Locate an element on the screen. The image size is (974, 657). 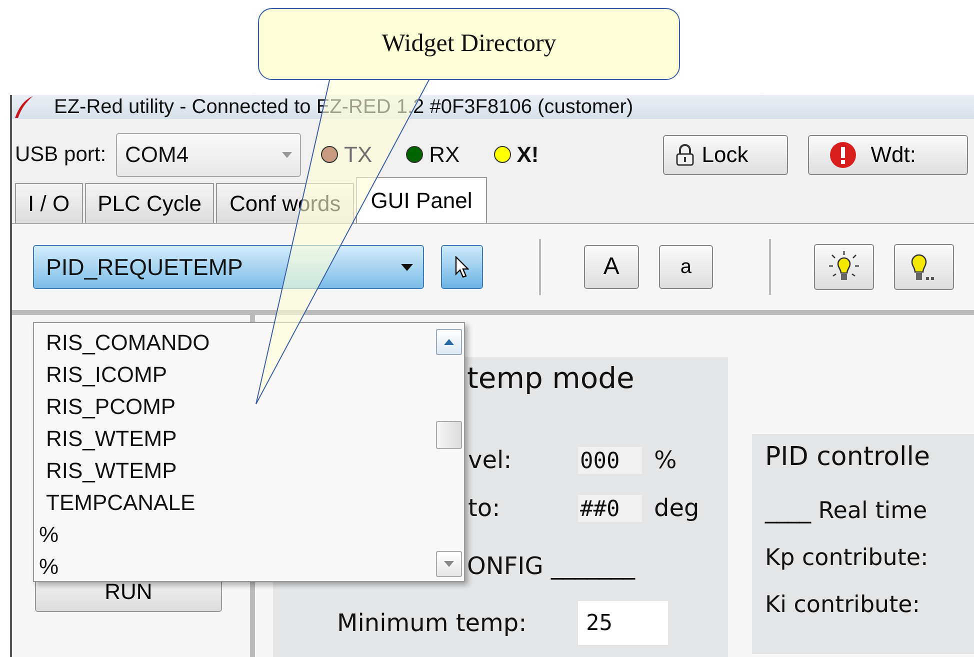
tab: GUI Panel is located at coordinates (422, 200).